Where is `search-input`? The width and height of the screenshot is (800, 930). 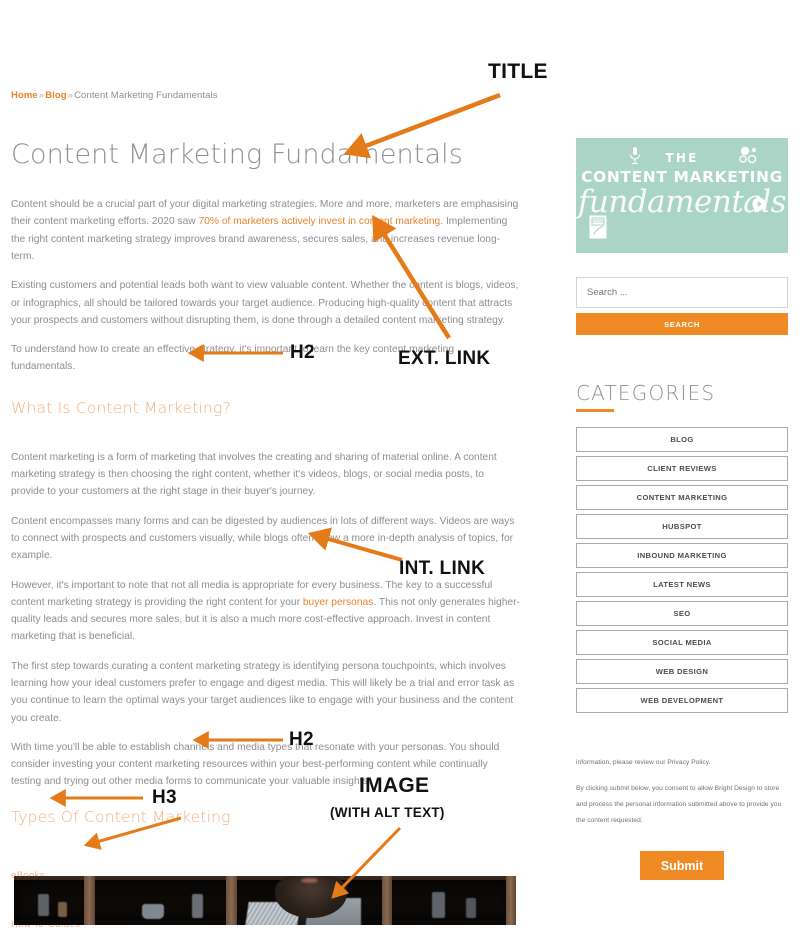 search-input is located at coordinates (682, 292).